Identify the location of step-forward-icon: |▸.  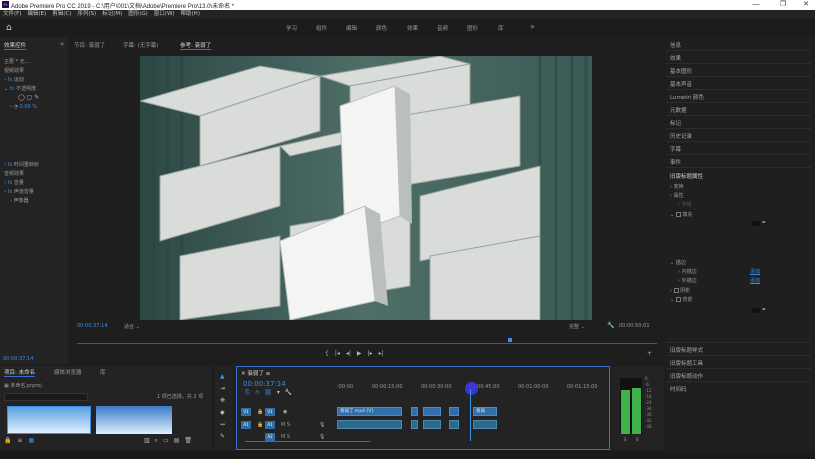
(370, 354).